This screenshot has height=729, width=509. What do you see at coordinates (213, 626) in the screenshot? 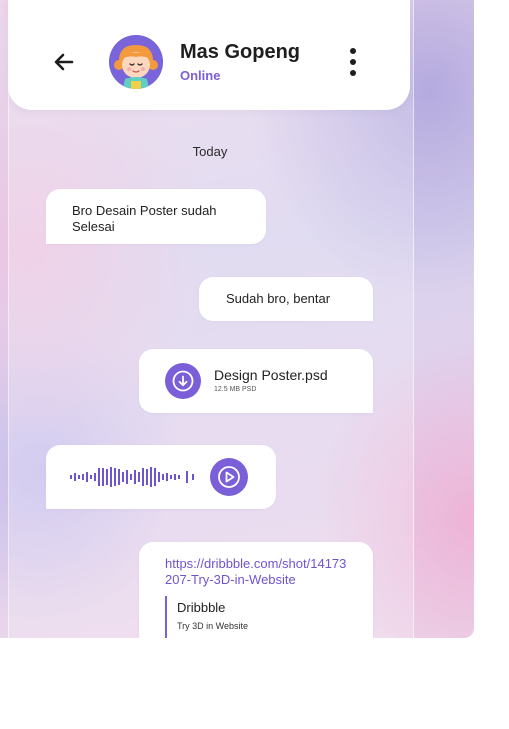
I see `link-preview-description: Try 3D in Website` at bounding box center [213, 626].